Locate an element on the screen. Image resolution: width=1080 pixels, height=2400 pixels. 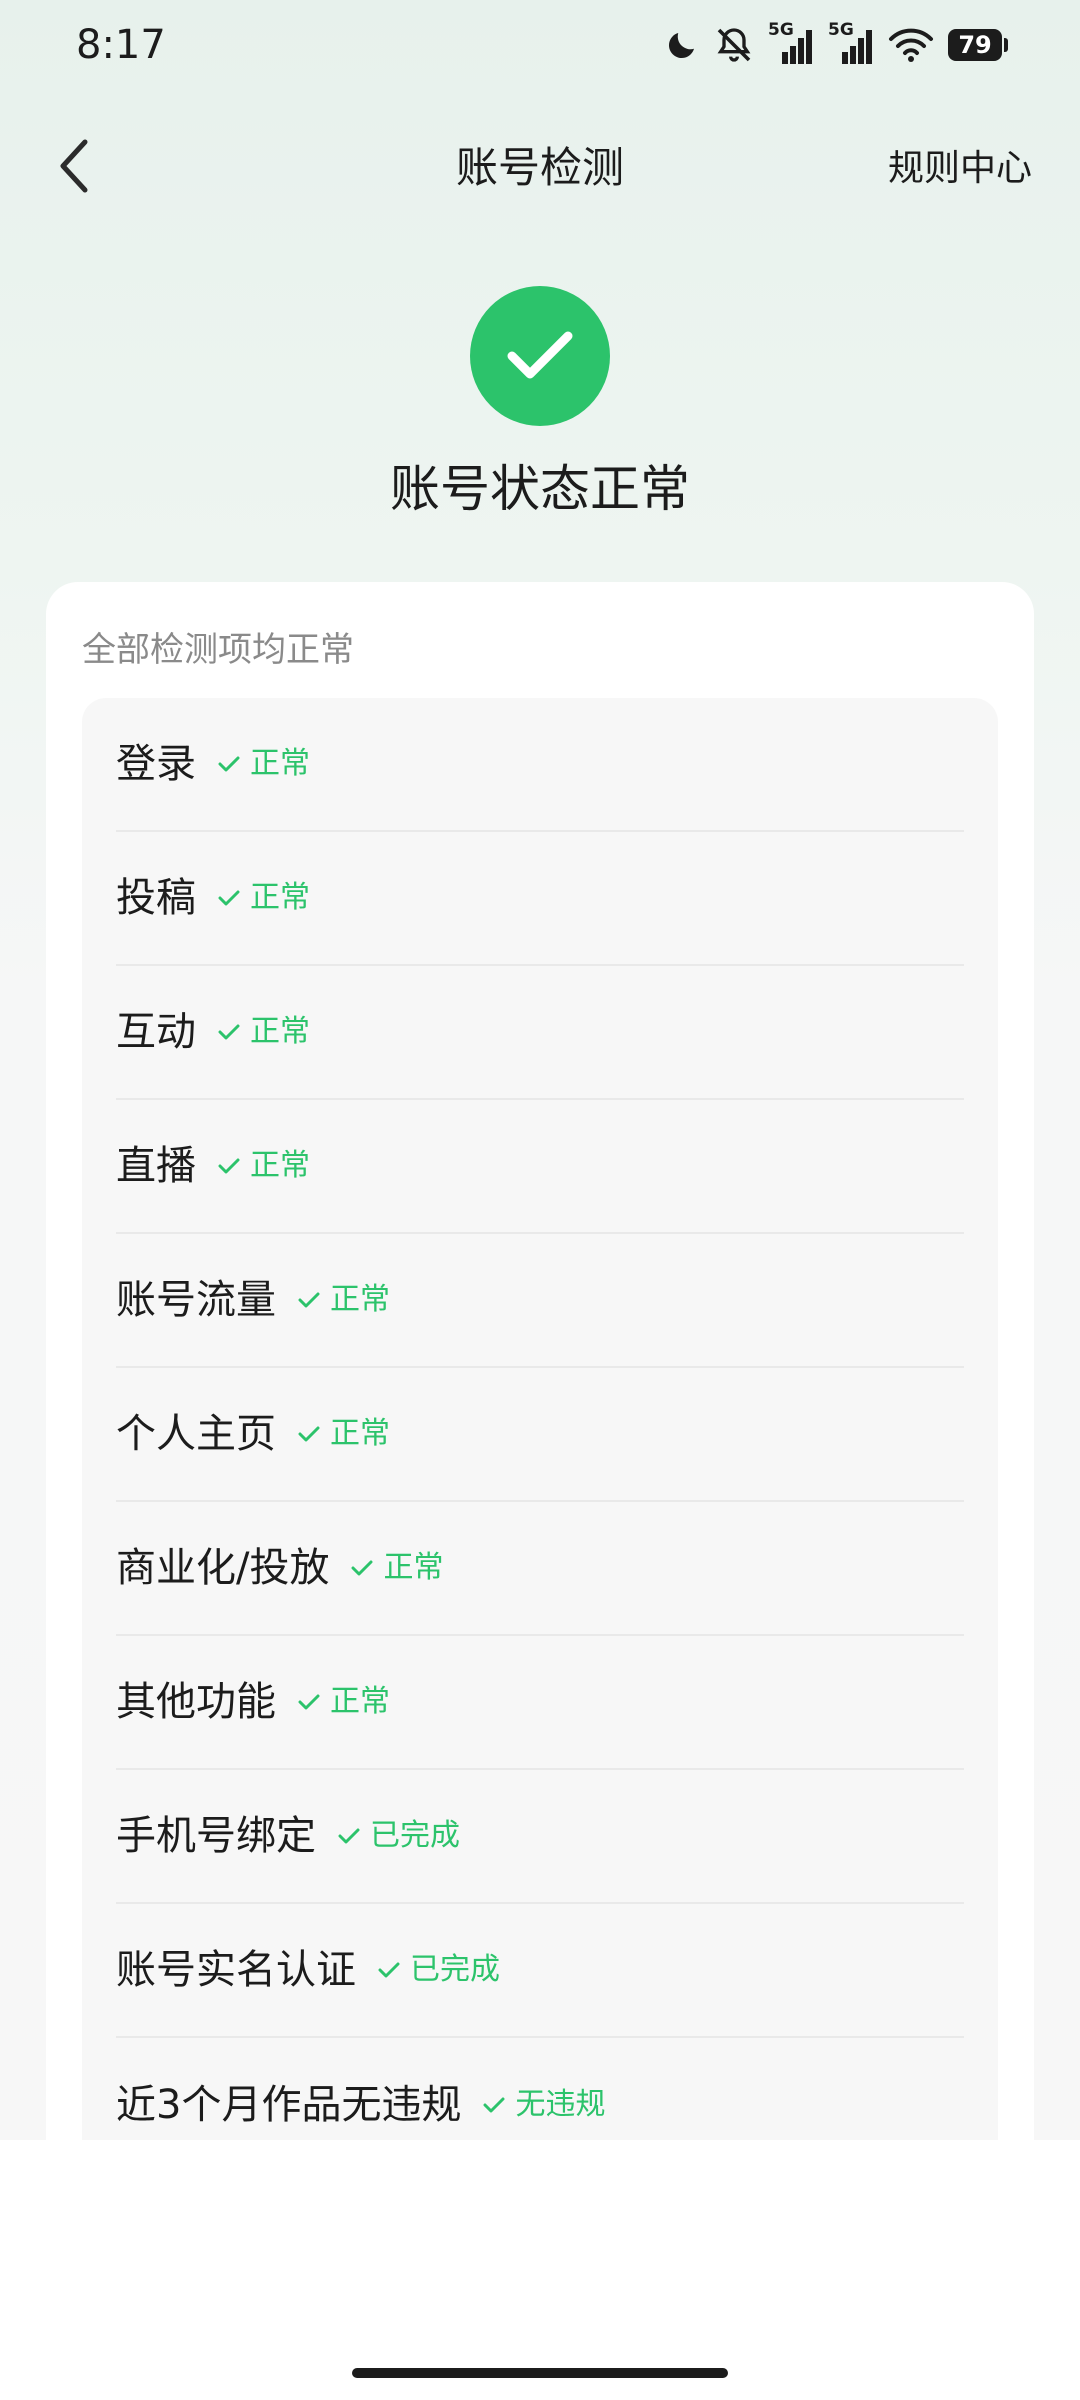
battery-level: 79 is located at coordinates (975, 45).